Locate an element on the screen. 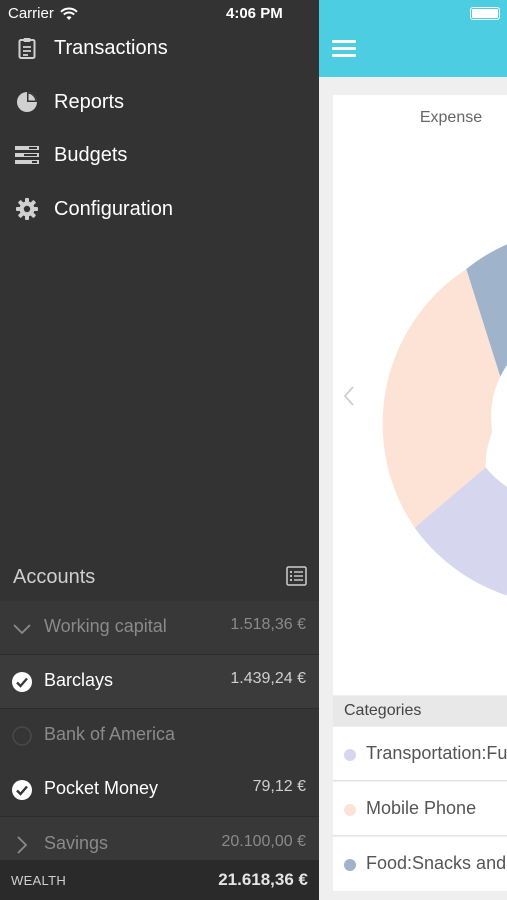 The width and height of the screenshot is (507, 900). wealth-value: 21.618,36 € is located at coordinates (263, 879).